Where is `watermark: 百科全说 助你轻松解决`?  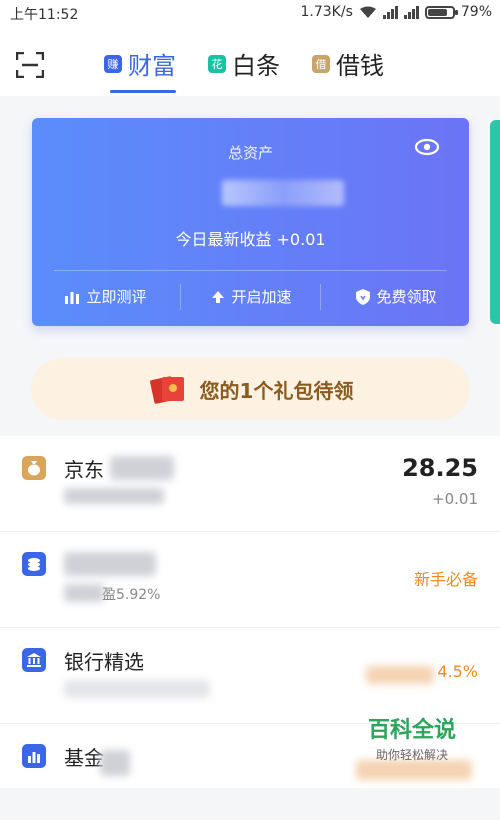 watermark: 百科全说 助你轻松解决 is located at coordinates (412, 737).